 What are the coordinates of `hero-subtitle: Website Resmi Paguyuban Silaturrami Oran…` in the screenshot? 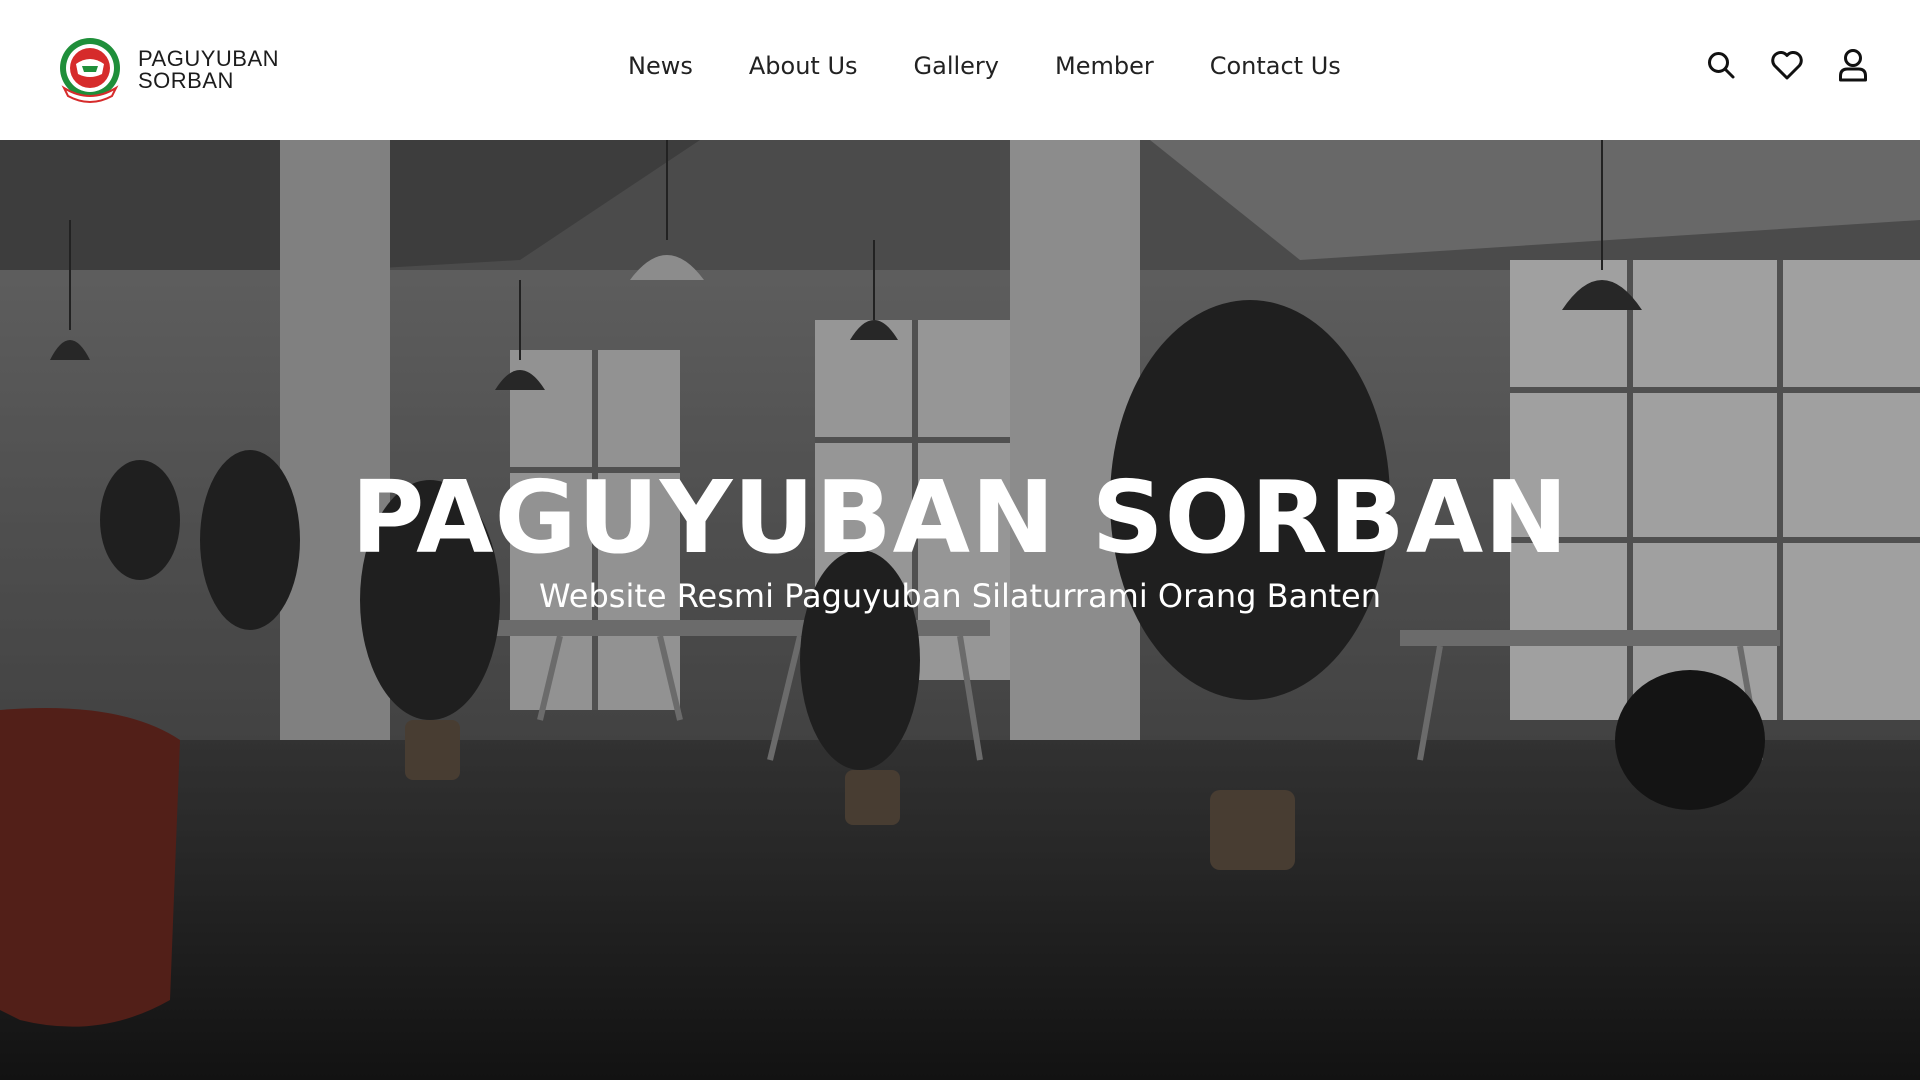 It's located at (960, 596).